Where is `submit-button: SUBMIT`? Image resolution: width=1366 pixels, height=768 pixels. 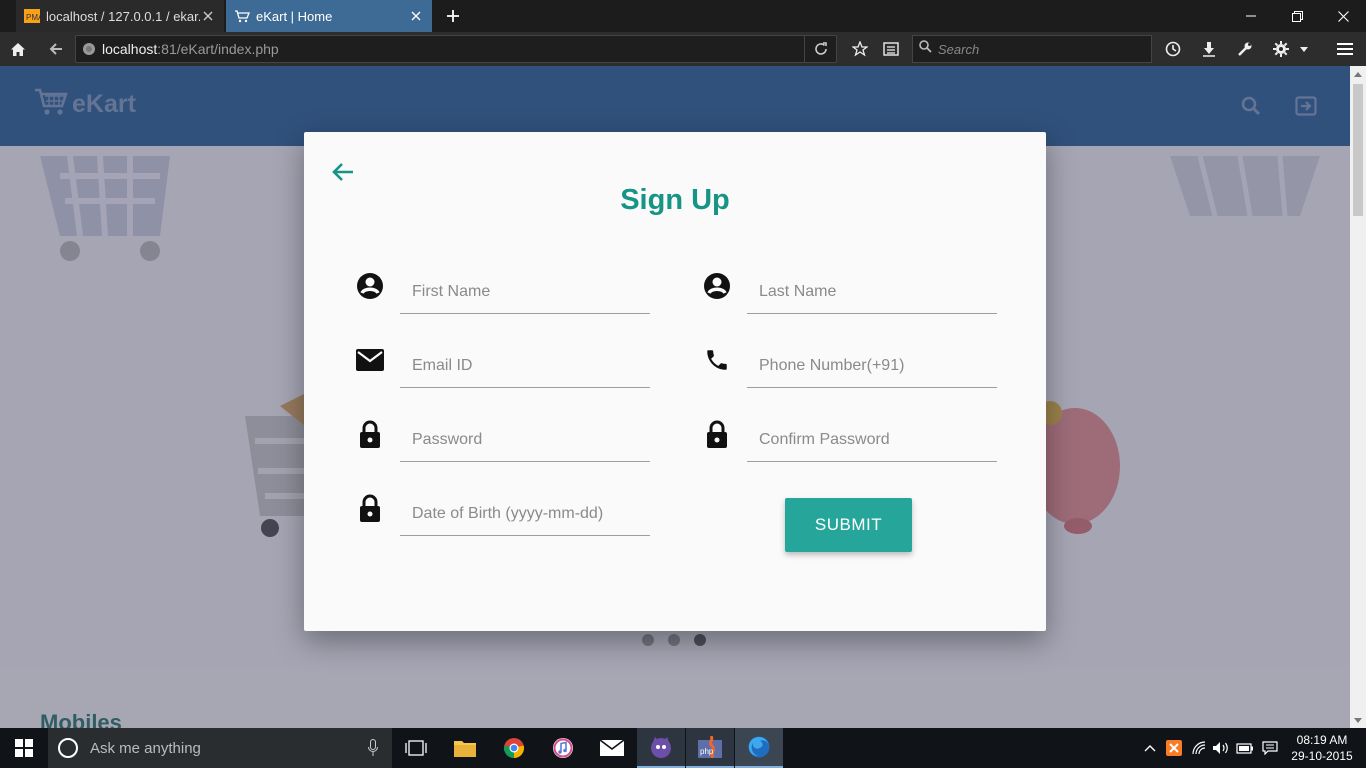 submit-button: SUBMIT is located at coordinates (848, 525).